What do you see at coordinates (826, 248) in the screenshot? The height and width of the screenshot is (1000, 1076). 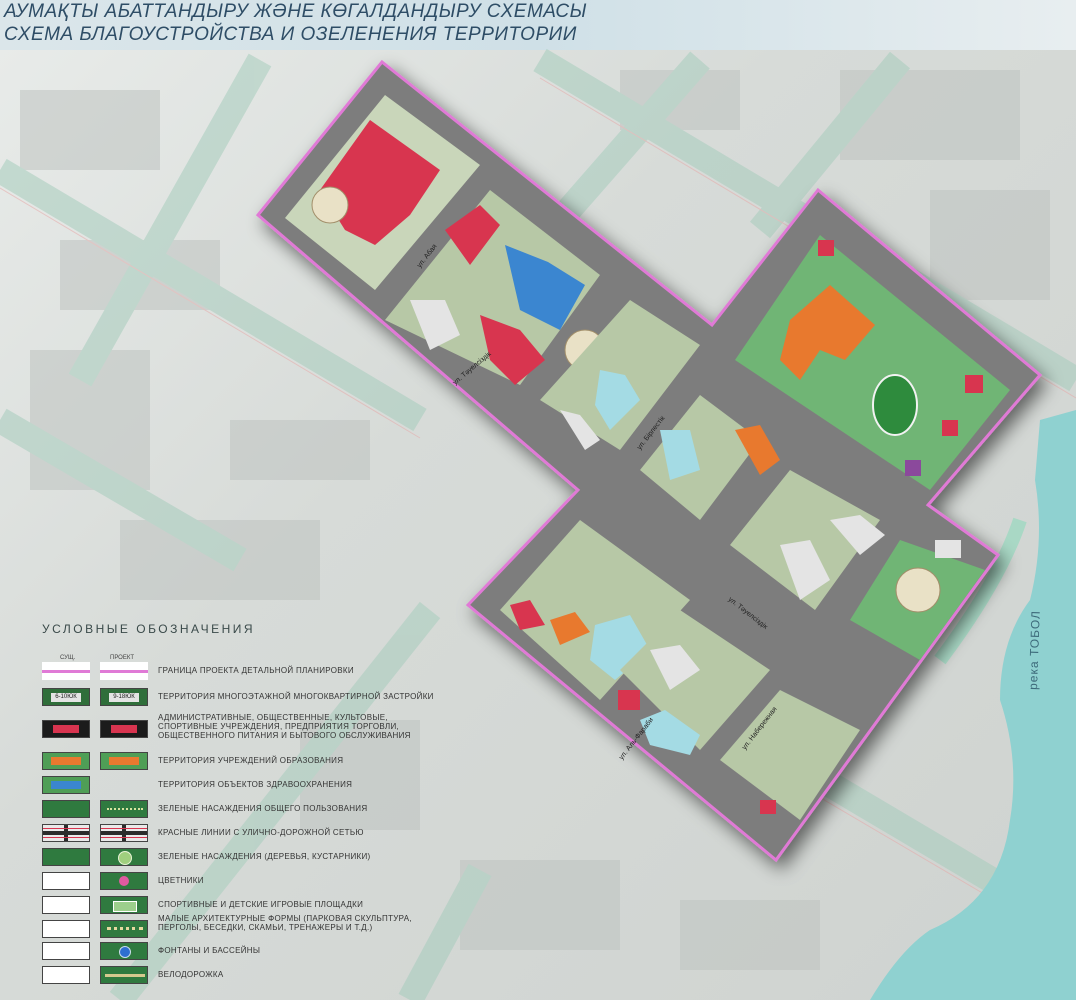 I see `admin-kiosk-ne` at bounding box center [826, 248].